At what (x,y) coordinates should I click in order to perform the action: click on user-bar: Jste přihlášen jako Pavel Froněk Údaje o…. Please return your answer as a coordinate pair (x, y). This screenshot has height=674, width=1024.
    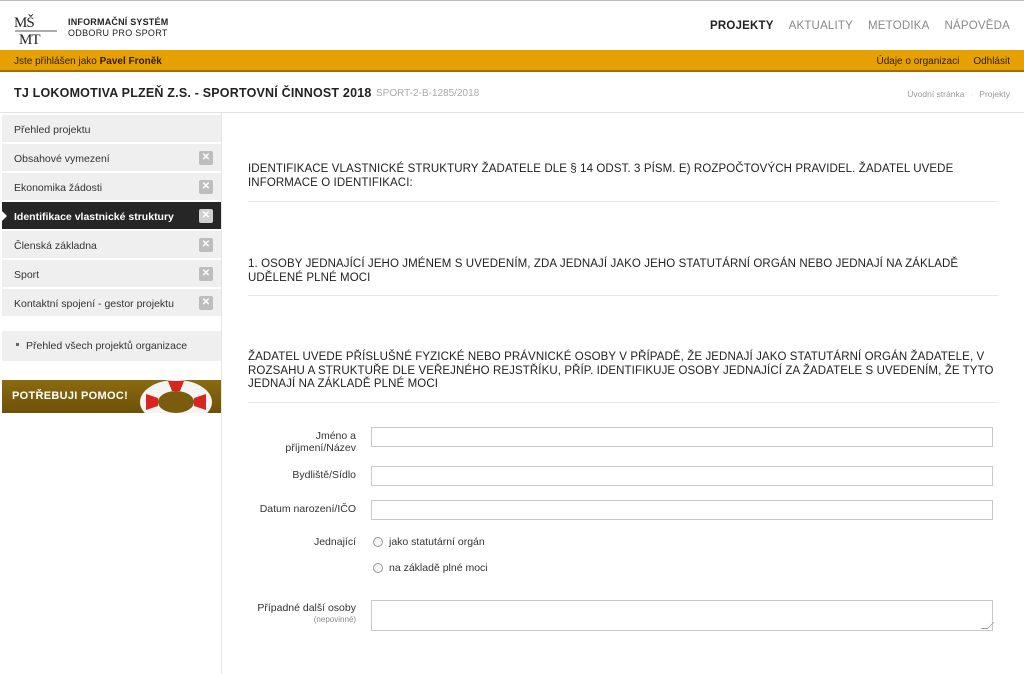
    Looking at the image, I should click on (512, 61).